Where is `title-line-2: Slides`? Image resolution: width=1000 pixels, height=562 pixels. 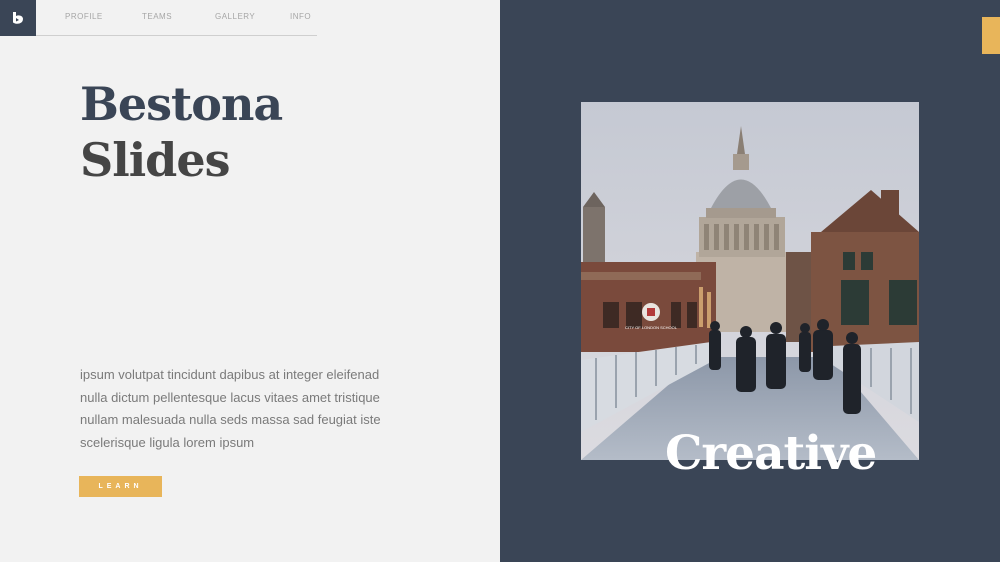 title-line-2: Slides is located at coordinates (155, 160).